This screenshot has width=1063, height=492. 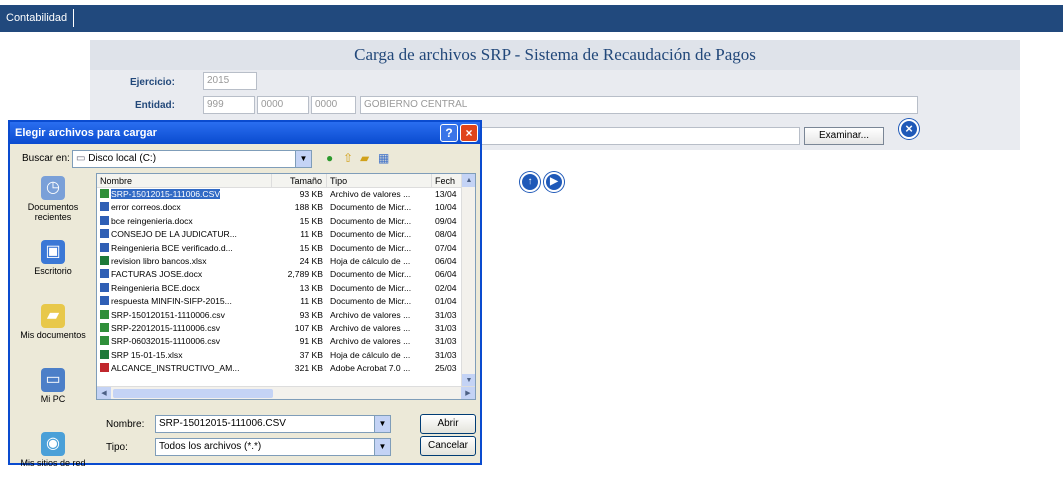 I want to click on file-size: 15 KB, so click(x=311, y=247).